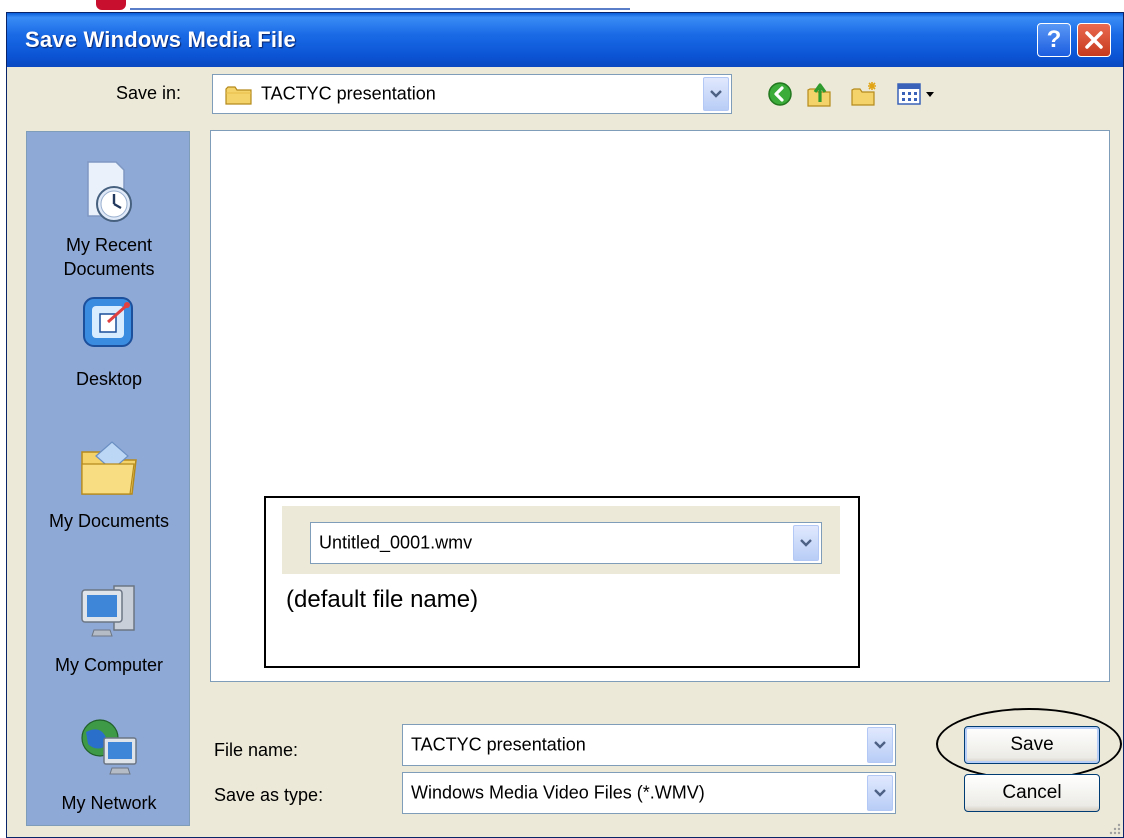 The height and width of the screenshot is (838, 1124). What do you see at coordinates (109, 191) in the screenshot?
I see `recent-documents-icon` at bounding box center [109, 191].